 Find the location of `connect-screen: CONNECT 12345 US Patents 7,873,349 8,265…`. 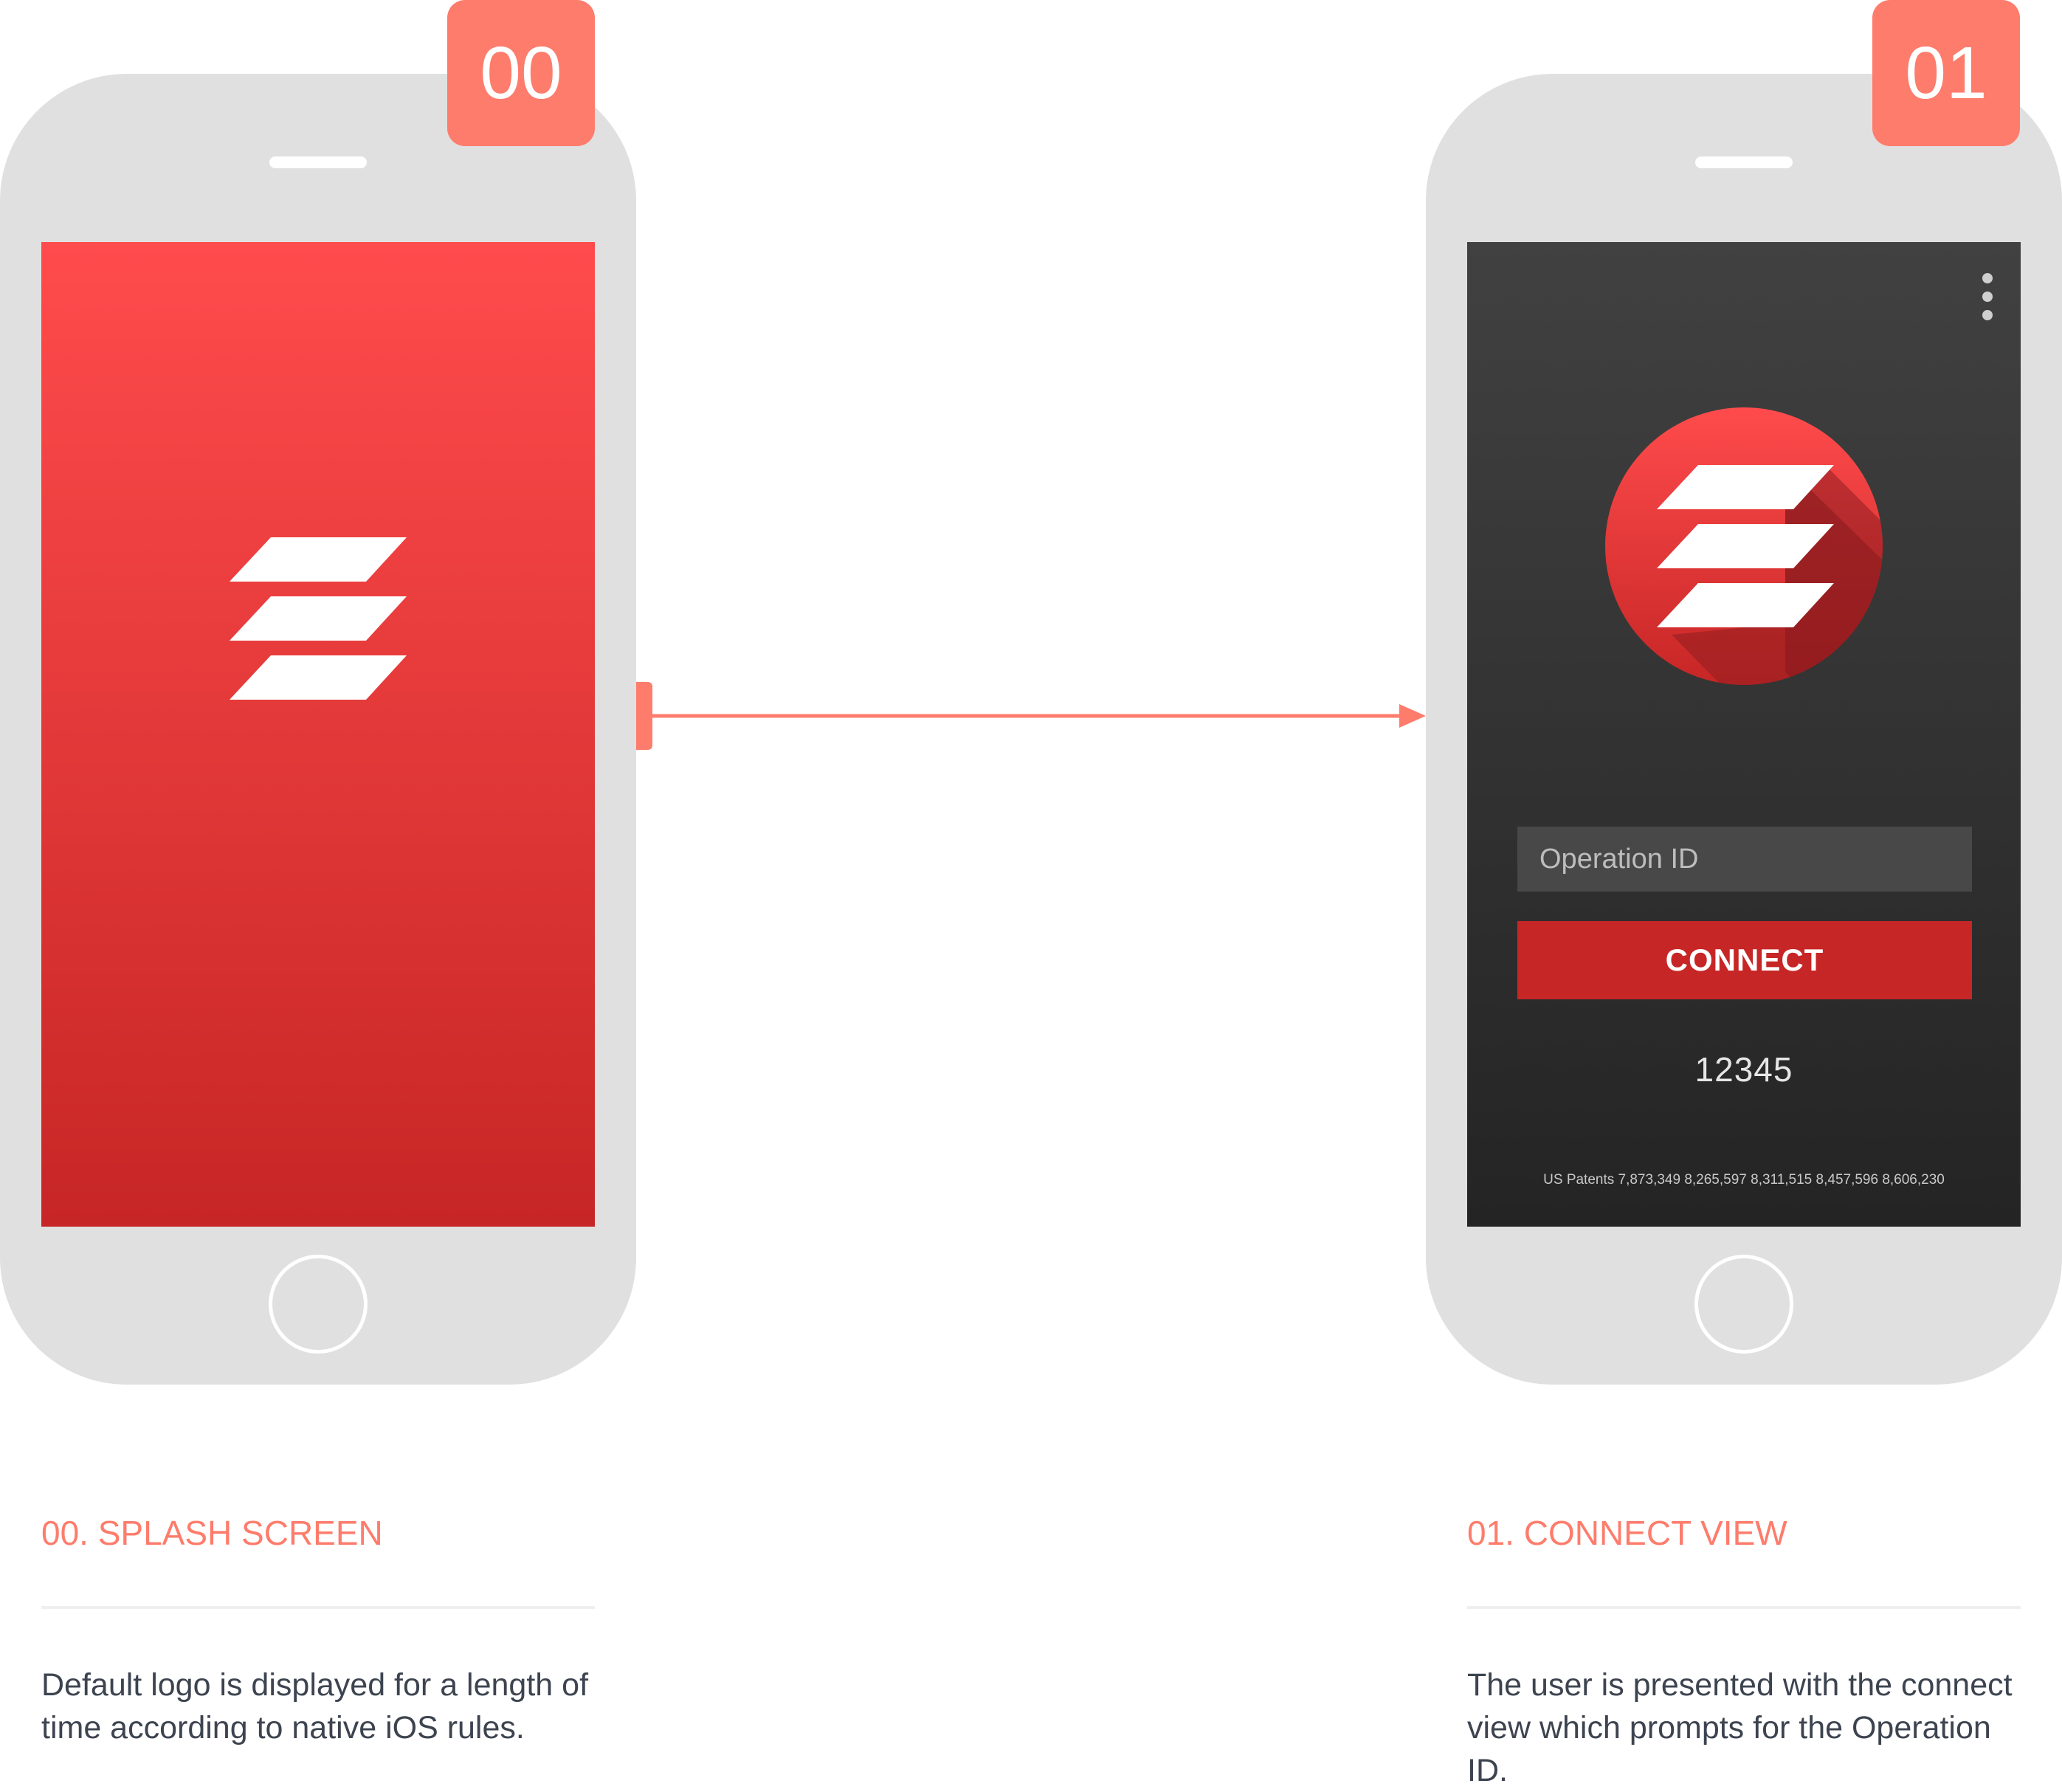

connect-screen: CONNECT 12345 US Patents 7,873,349 8,265… is located at coordinates (1744, 734).